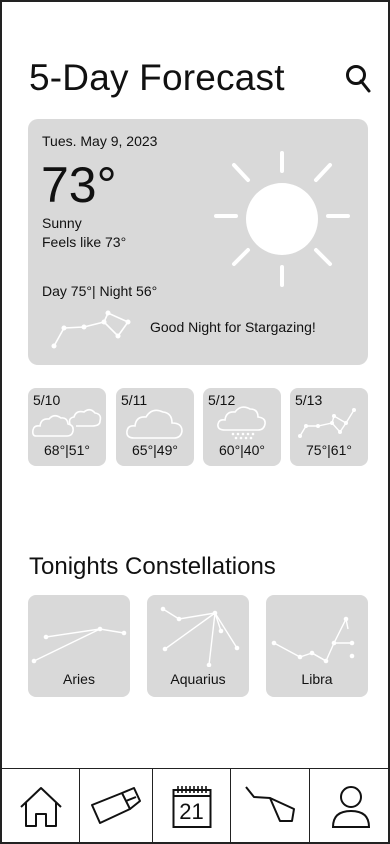  What do you see at coordinates (152, 566) in the screenshot?
I see `constellations-title: Tonights Constellations` at bounding box center [152, 566].